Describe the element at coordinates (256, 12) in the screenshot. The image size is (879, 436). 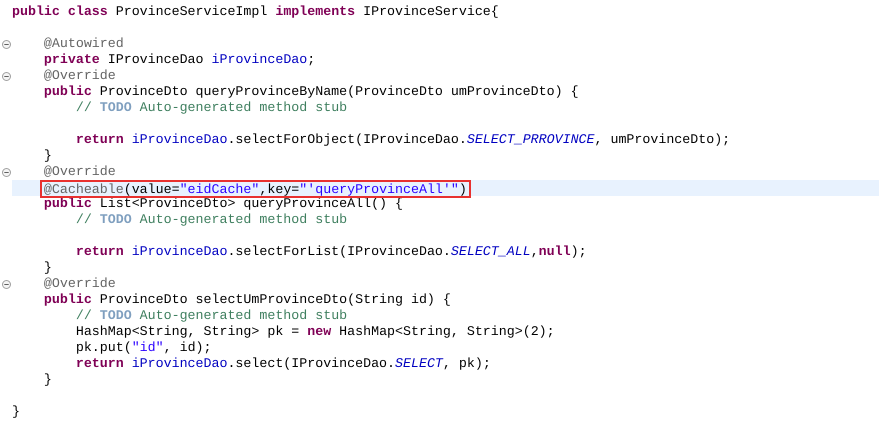
I see `code-line: public class ProvinceServiceImpl implements IProvinceService{` at that location.